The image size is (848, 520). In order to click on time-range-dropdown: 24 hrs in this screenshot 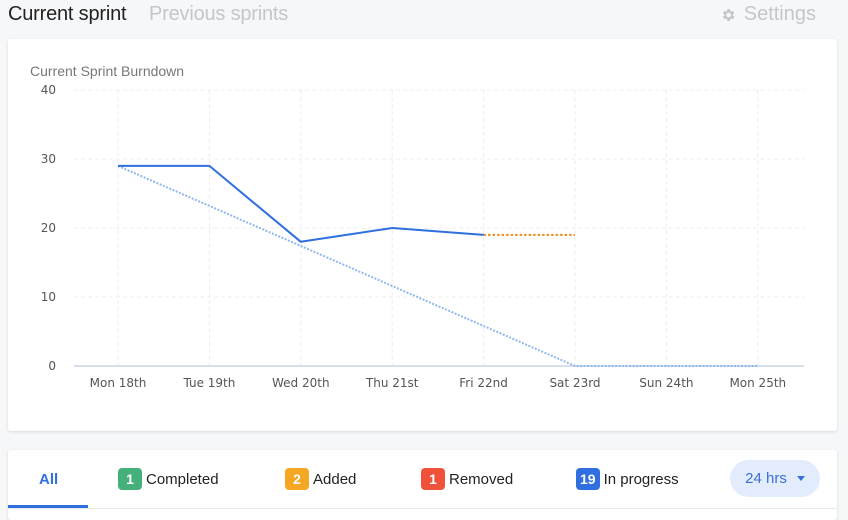, I will do `click(775, 478)`.